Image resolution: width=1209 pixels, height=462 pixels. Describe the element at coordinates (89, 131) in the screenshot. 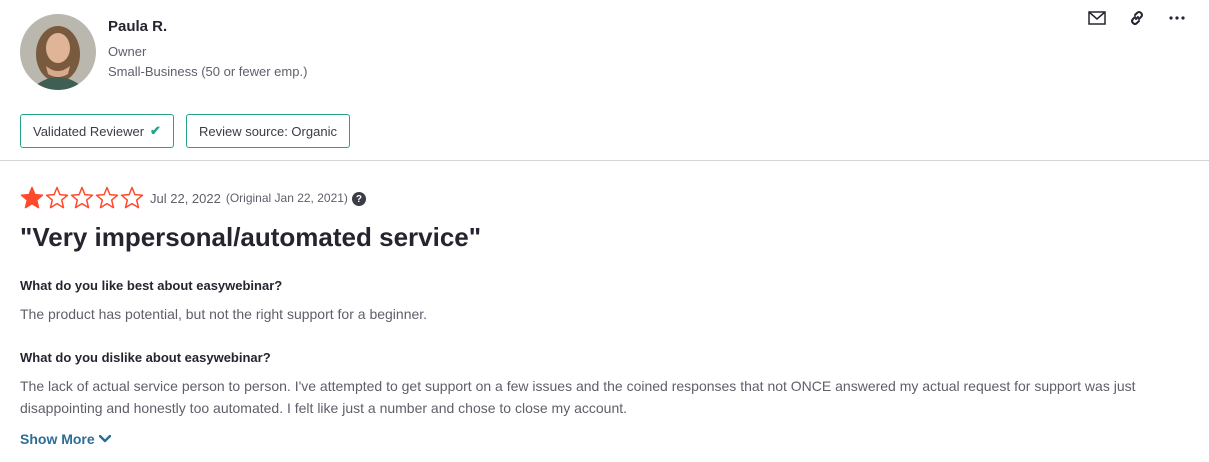

I see `validated-reviewer-label: Validated Reviewer` at that location.